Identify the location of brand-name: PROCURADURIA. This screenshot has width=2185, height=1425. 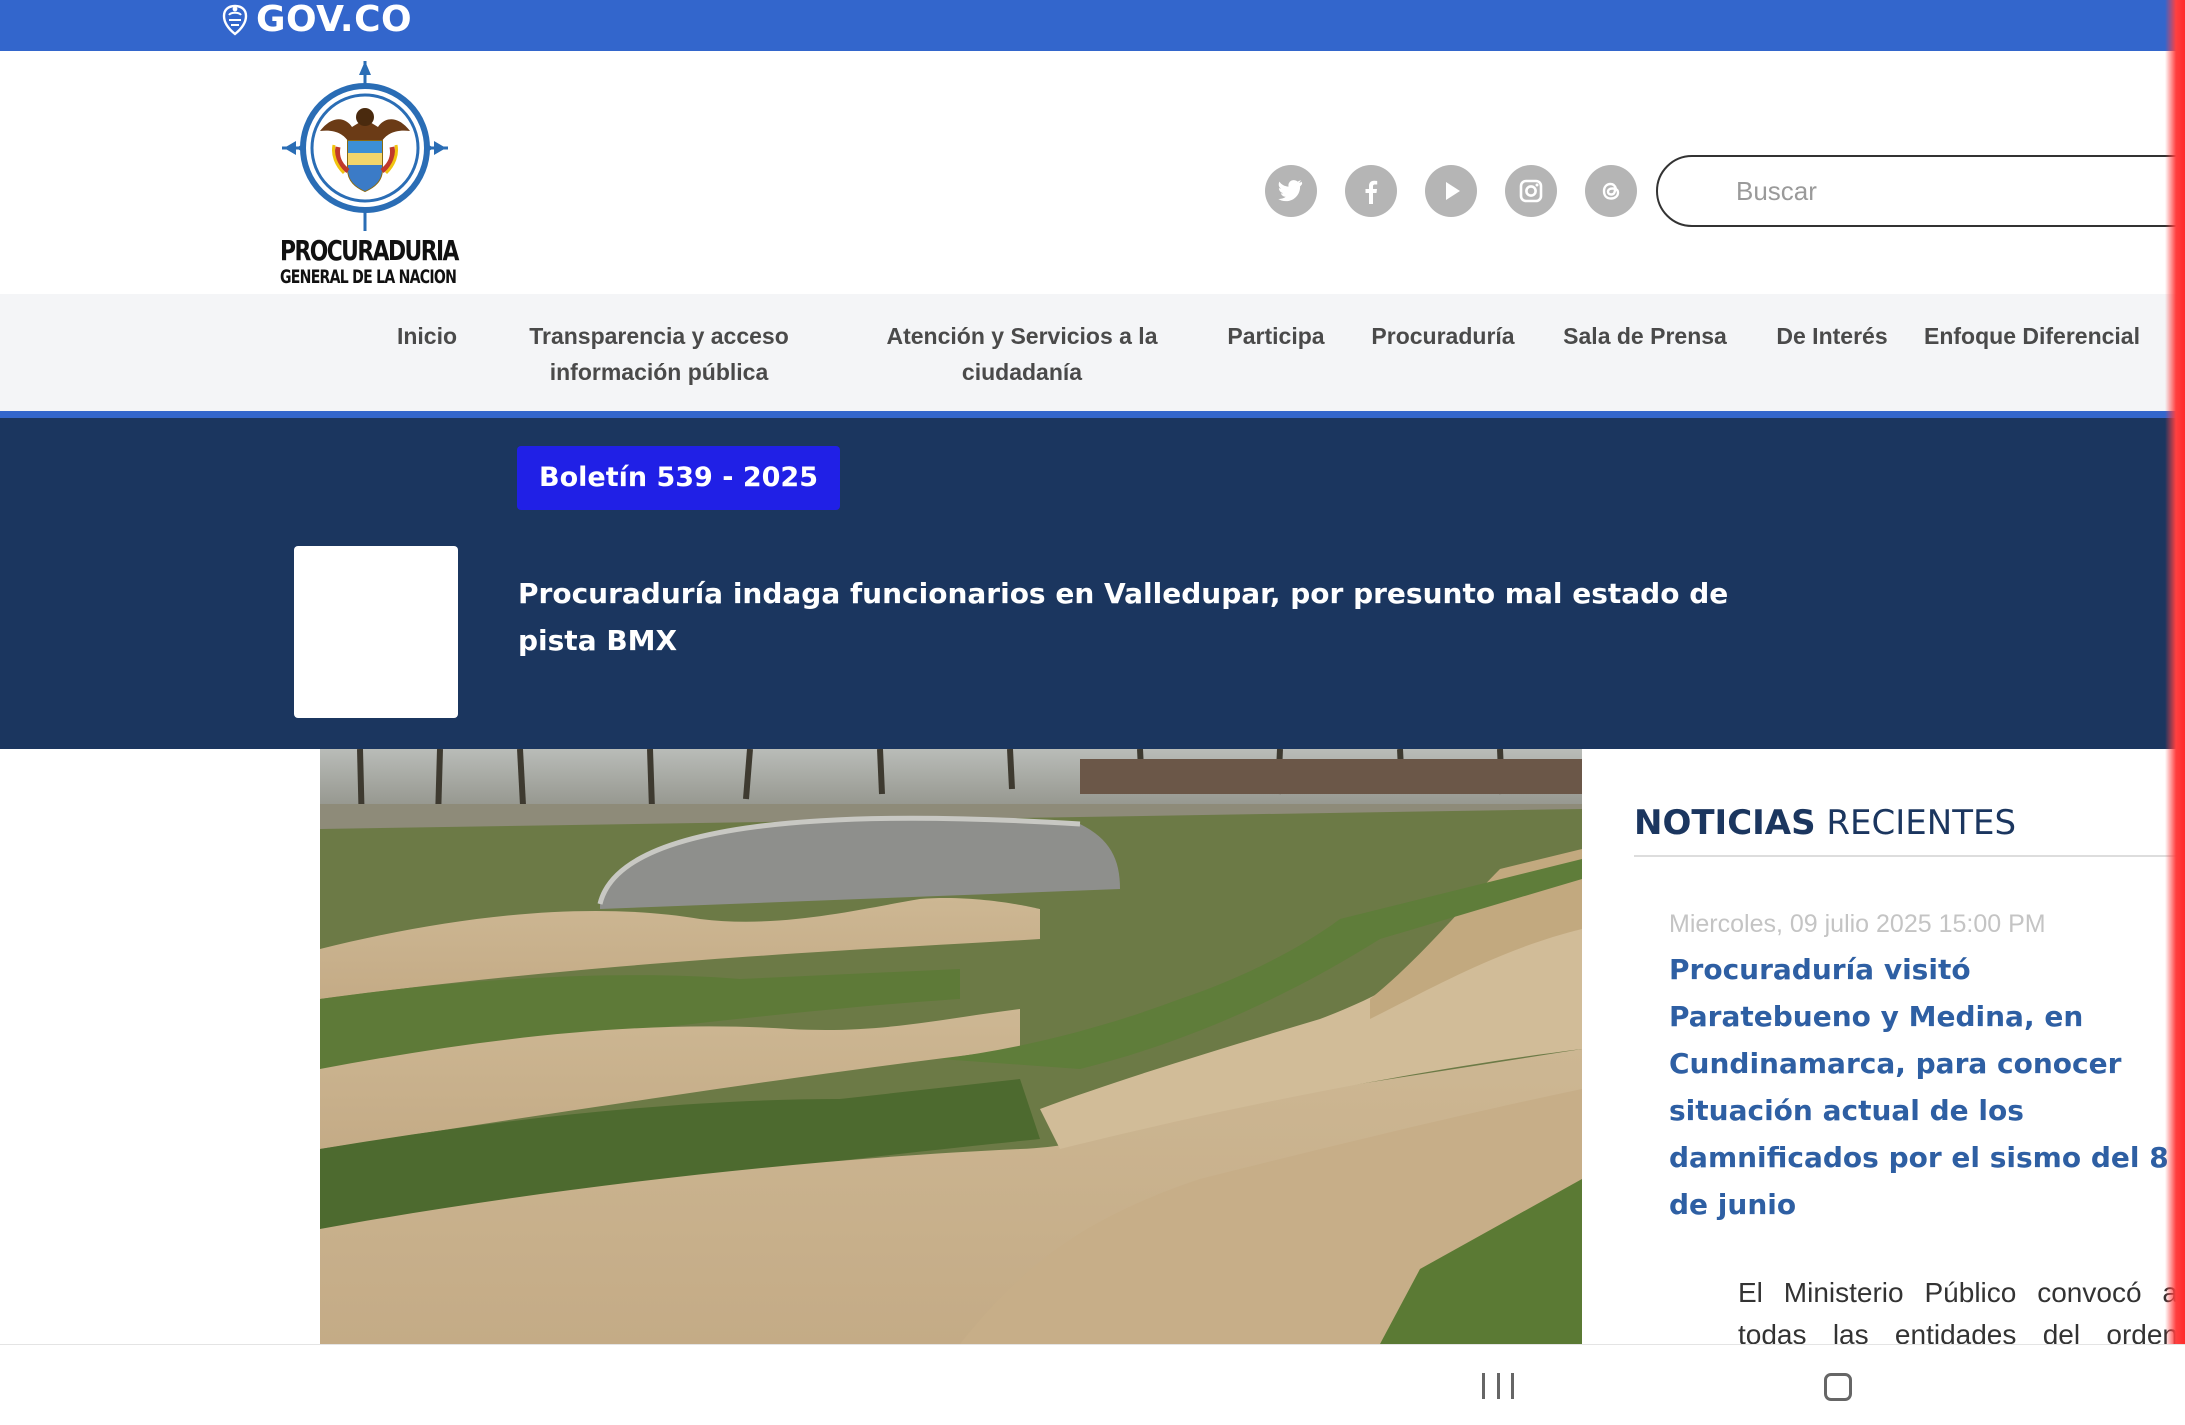
(369, 250).